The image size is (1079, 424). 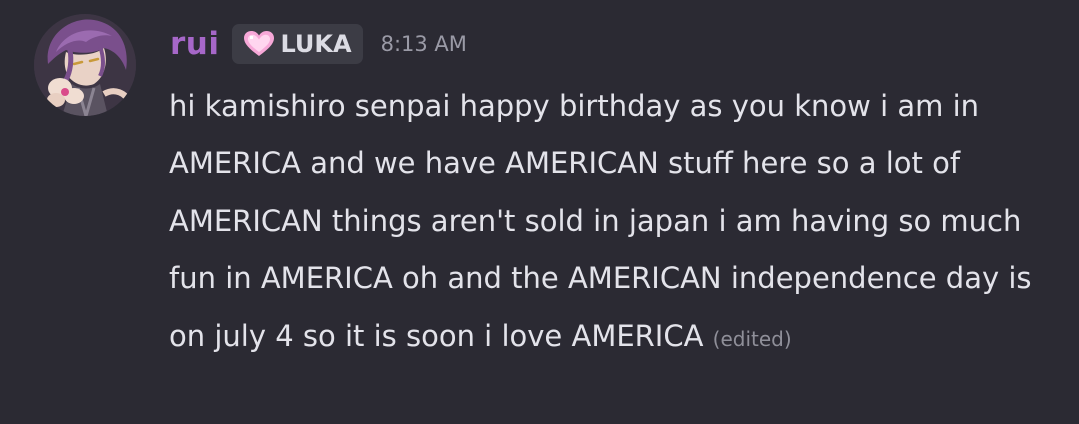 I want to click on avatar, so click(x=85, y=65).